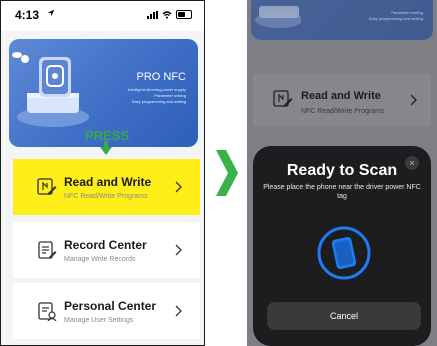 The width and height of the screenshot is (437, 346). Describe the element at coordinates (100, 259) in the screenshot. I see `menu-subtitle: Manage Write Records` at that location.